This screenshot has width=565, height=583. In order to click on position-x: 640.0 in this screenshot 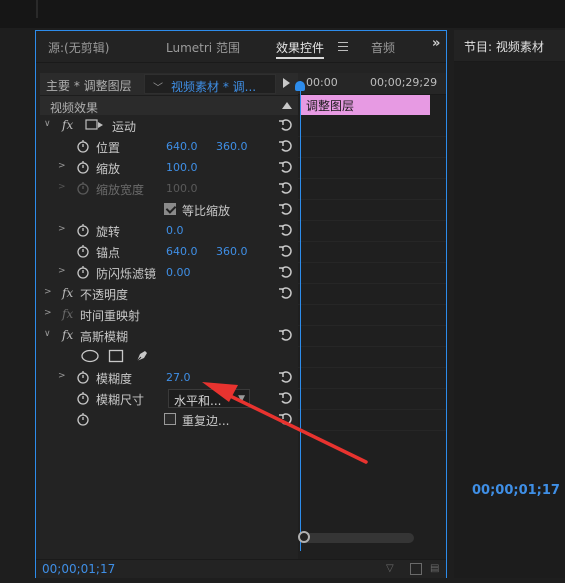, I will do `click(182, 146)`.